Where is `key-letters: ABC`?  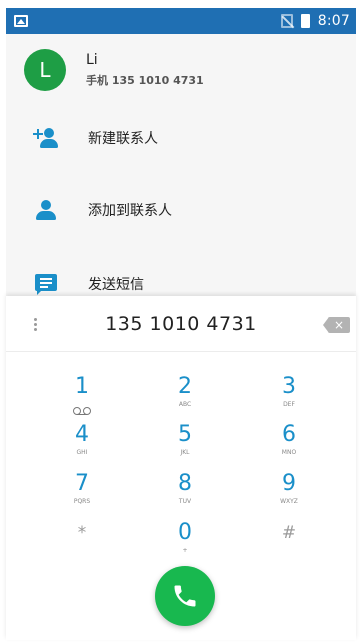 key-letters: ABC is located at coordinates (185, 404).